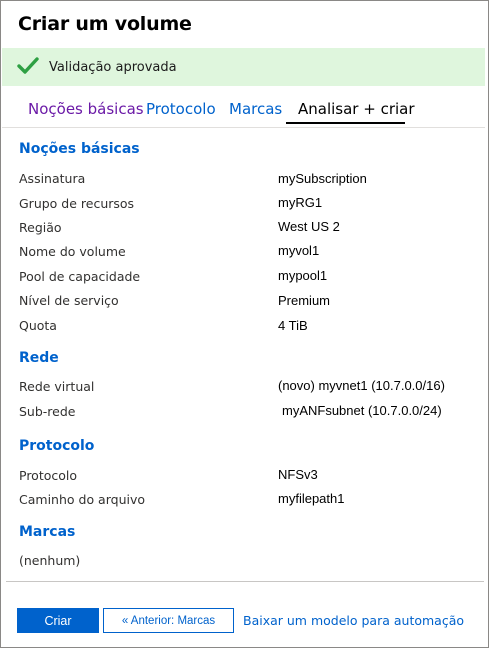 Image resolution: width=489 pixels, height=648 pixels. I want to click on tab-review-create: Analisar + criar, so click(356, 109).